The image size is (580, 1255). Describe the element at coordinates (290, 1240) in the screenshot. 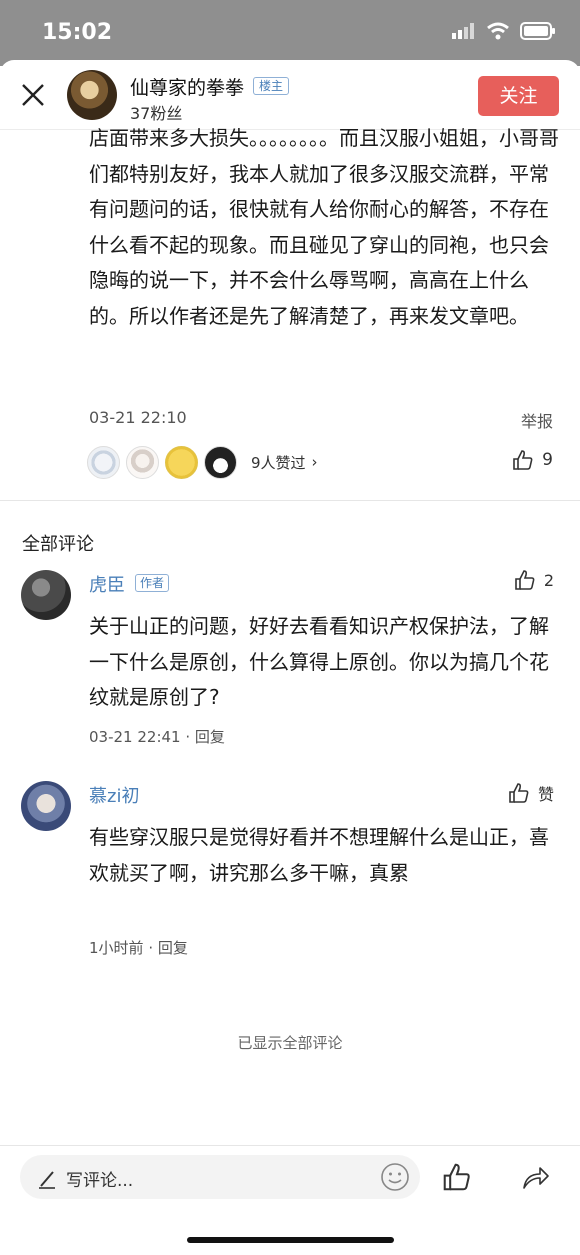

I see `home-indicator` at that location.